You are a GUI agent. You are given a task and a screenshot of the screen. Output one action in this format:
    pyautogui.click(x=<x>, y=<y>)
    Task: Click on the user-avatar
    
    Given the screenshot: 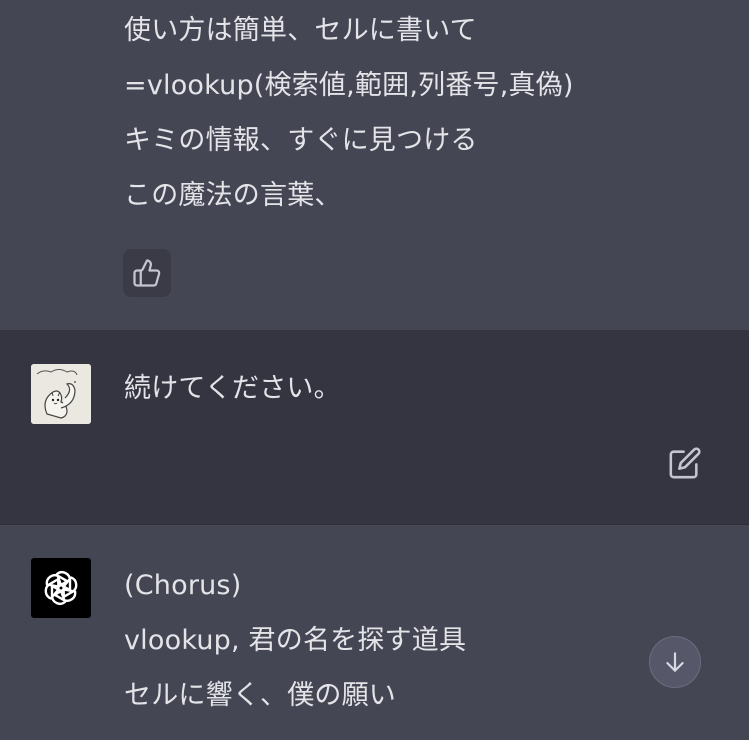 What is the action you would take?
    pyautogui.click(x=61, y=394)
    